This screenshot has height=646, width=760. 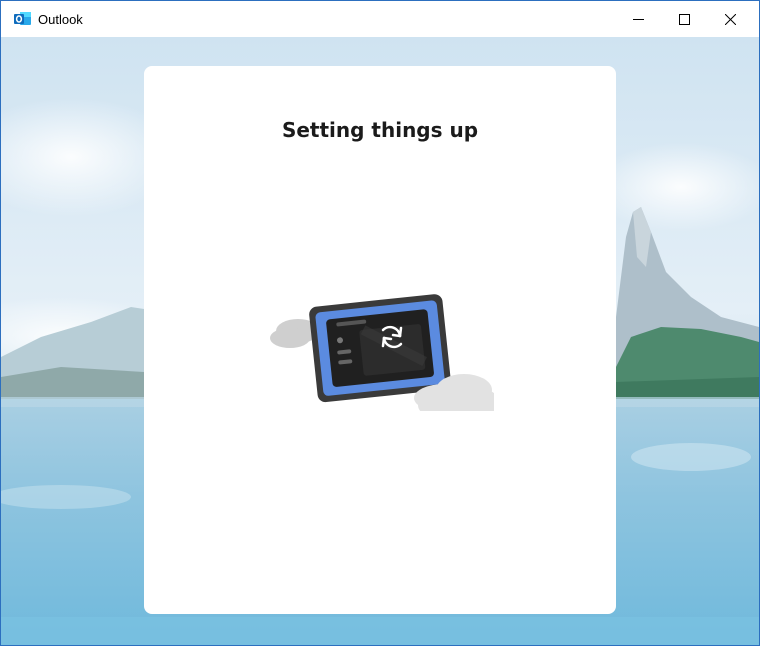 I want to click on minimize-button, so click(x=638, y=19).